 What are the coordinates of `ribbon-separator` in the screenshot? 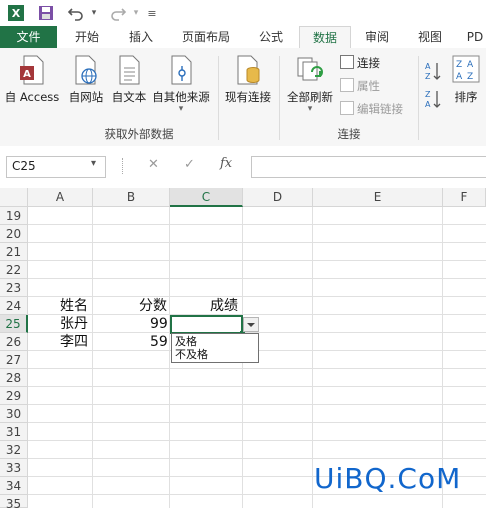 It's located at (418, 98).